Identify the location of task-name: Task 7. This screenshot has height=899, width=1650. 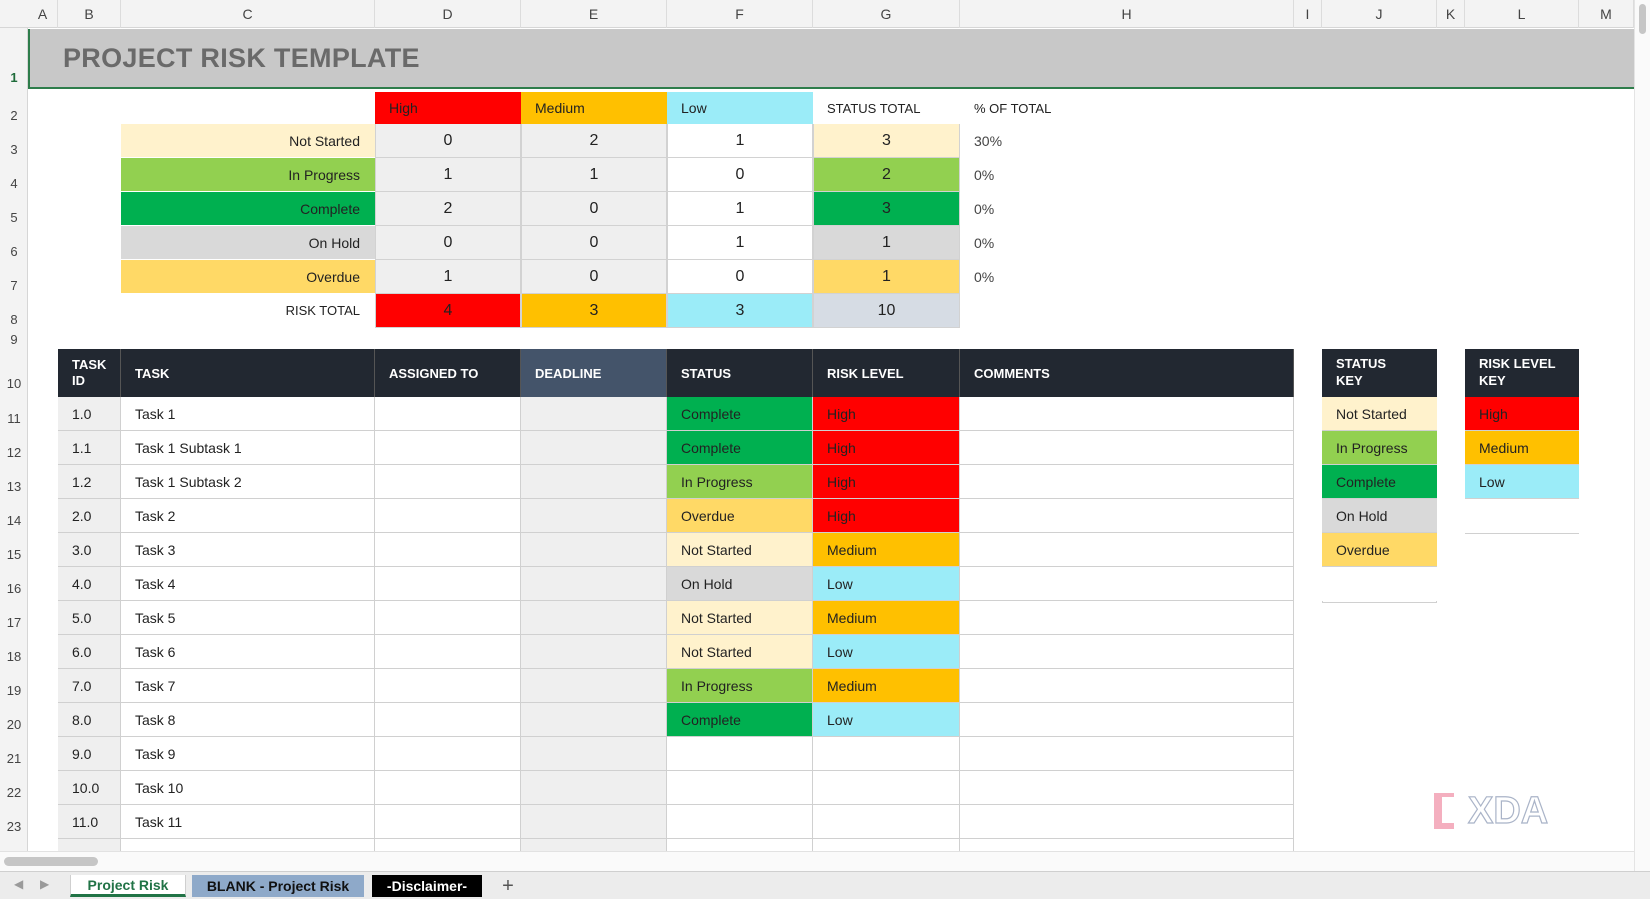
(248, 686).